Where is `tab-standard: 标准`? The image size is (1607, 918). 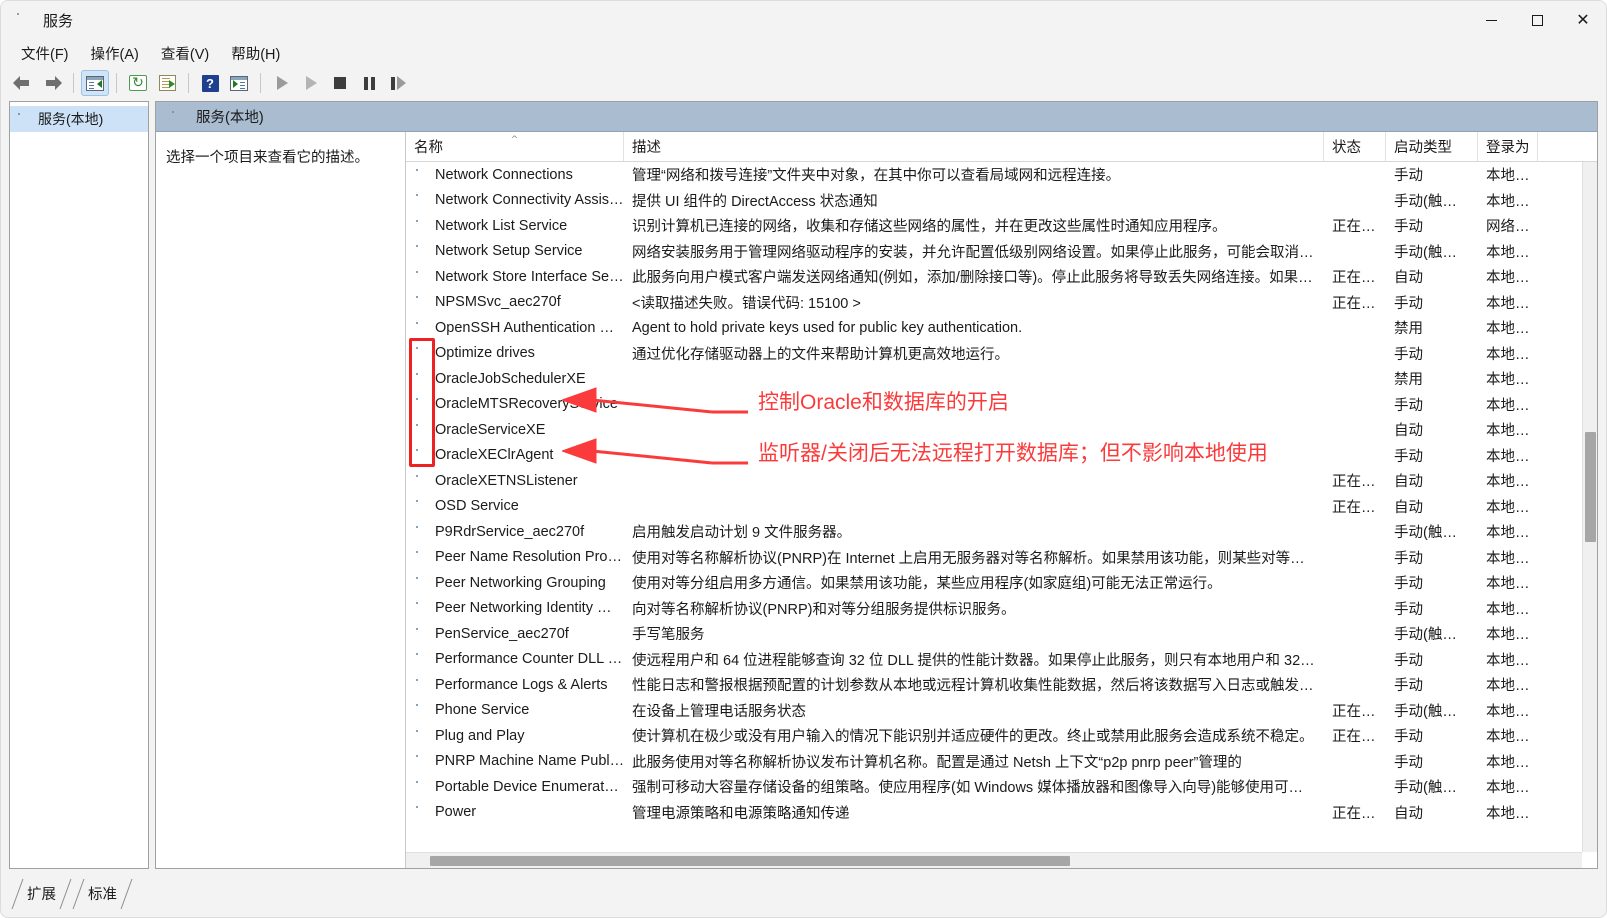 tab-standard: 标准 is located at coordinates (102, 894).